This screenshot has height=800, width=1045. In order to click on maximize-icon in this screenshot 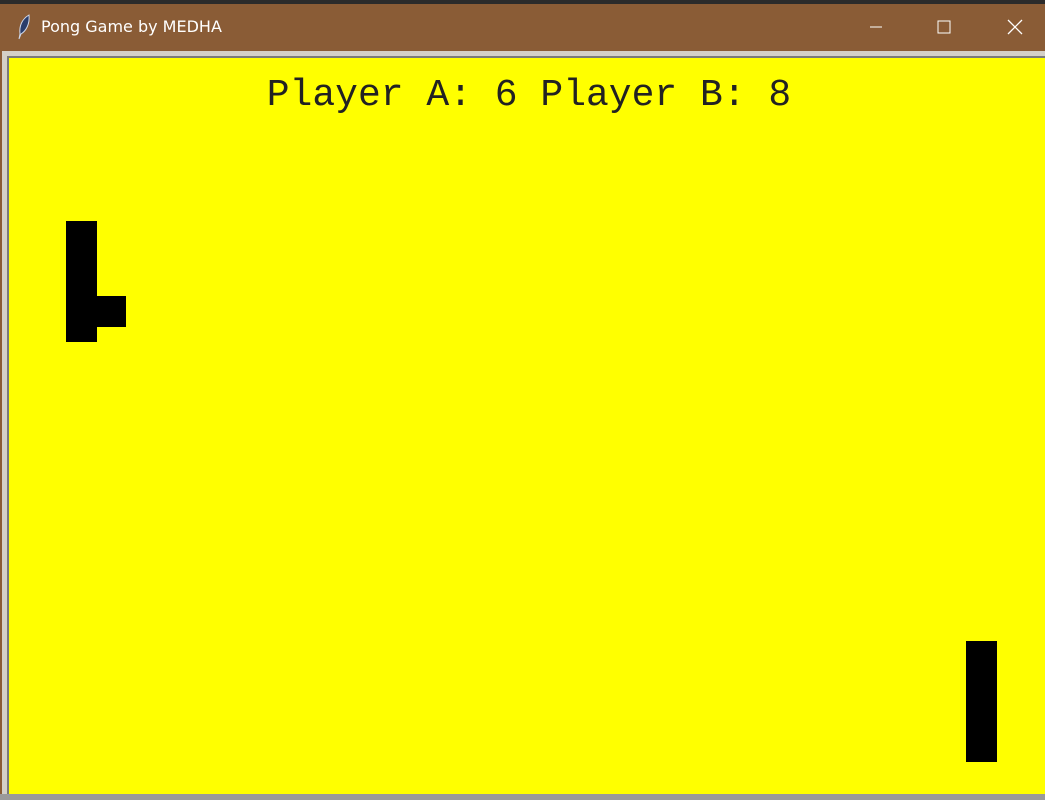, I will do `click(944, 27)`.